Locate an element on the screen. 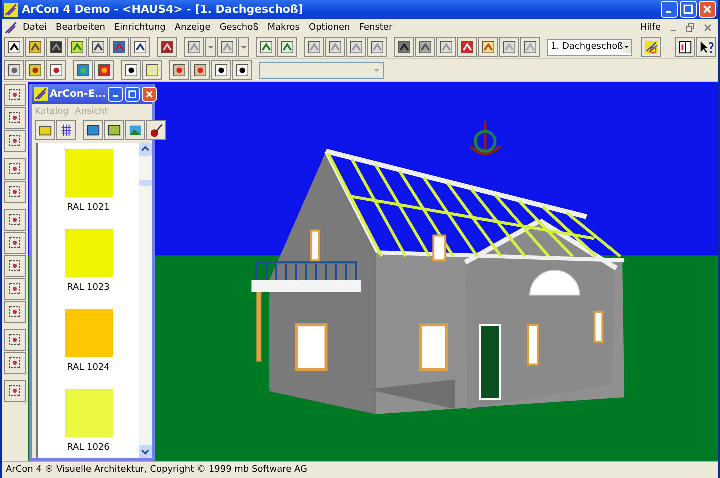 The image size is (720, 478). menu-item: Geschoß is located at coordinates (239, 27).